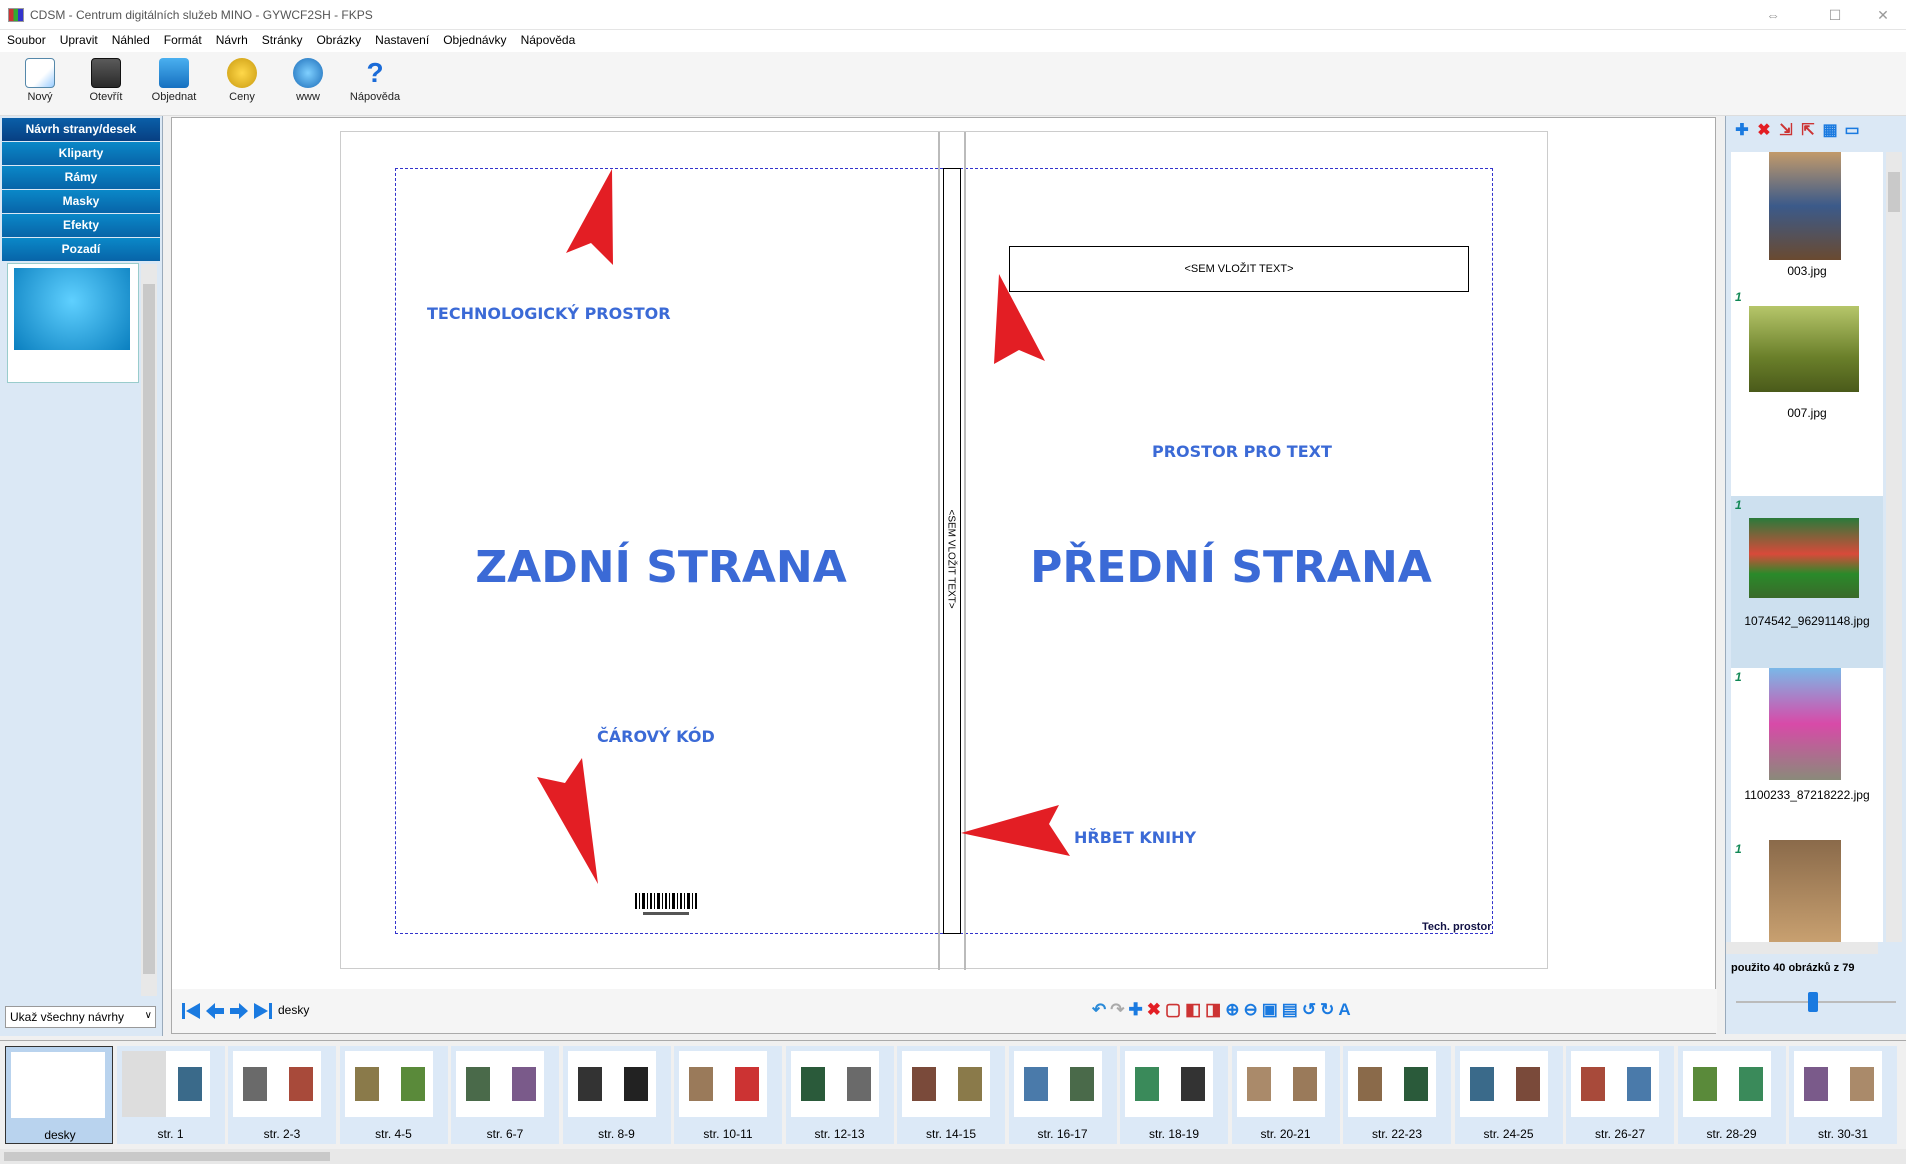 This screenshot has width=1906, height=1164. Describe the element at coordinates (1807, 582) in the screenshot. I see `image-item: 1 1074542_96291148.jpg` at that location.